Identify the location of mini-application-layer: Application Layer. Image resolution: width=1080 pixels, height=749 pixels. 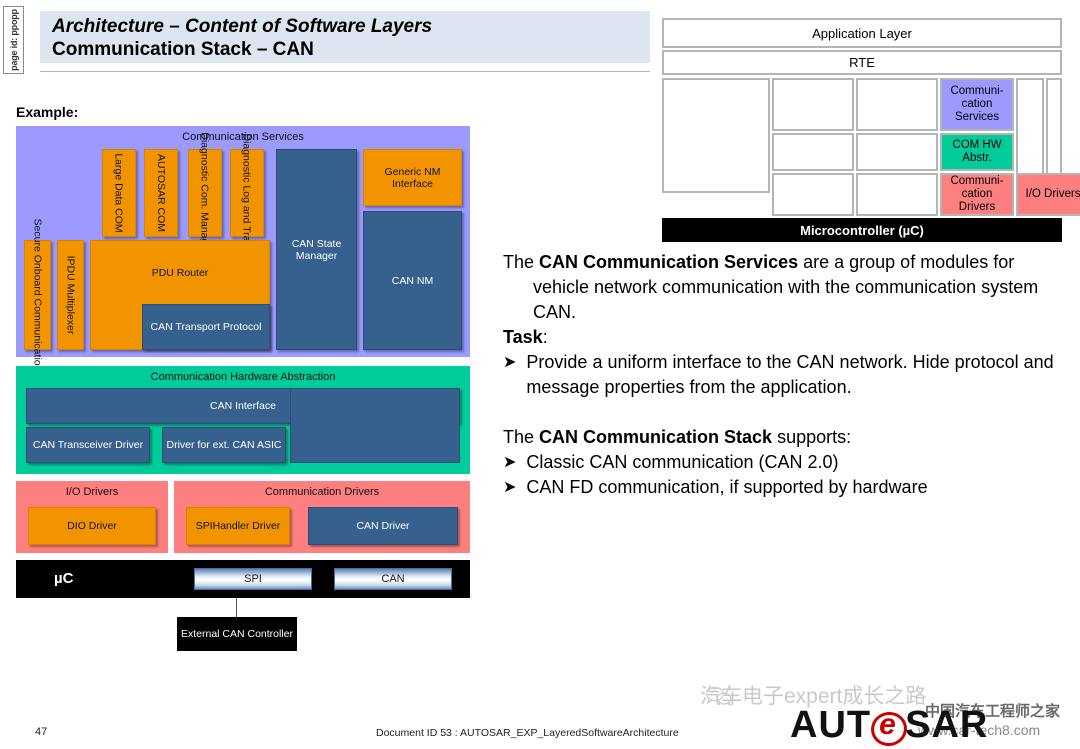
(862, 33).